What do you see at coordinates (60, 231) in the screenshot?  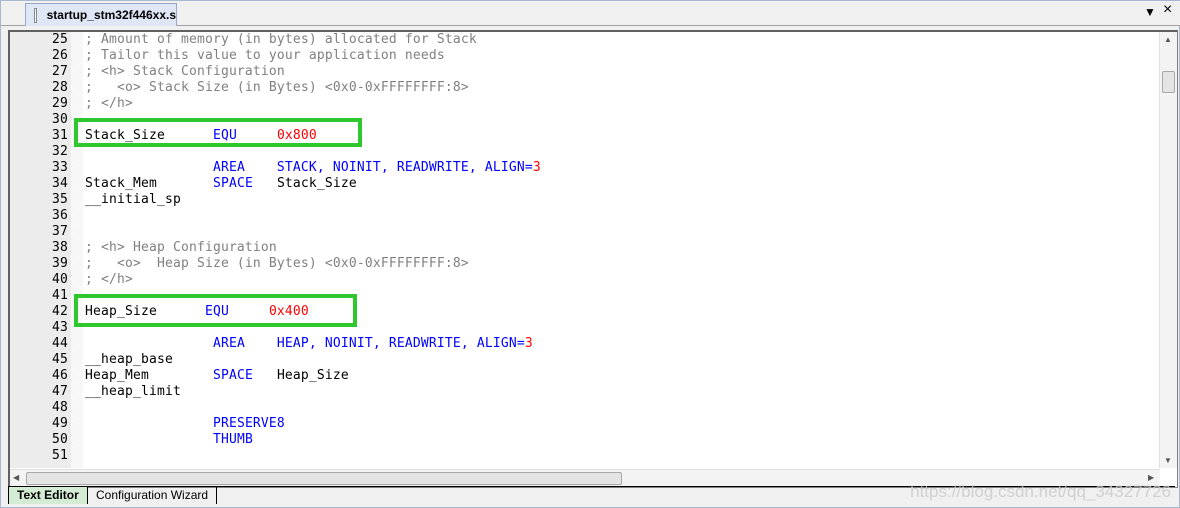 I see `line-number: 37` at bounding box center [60, 231].